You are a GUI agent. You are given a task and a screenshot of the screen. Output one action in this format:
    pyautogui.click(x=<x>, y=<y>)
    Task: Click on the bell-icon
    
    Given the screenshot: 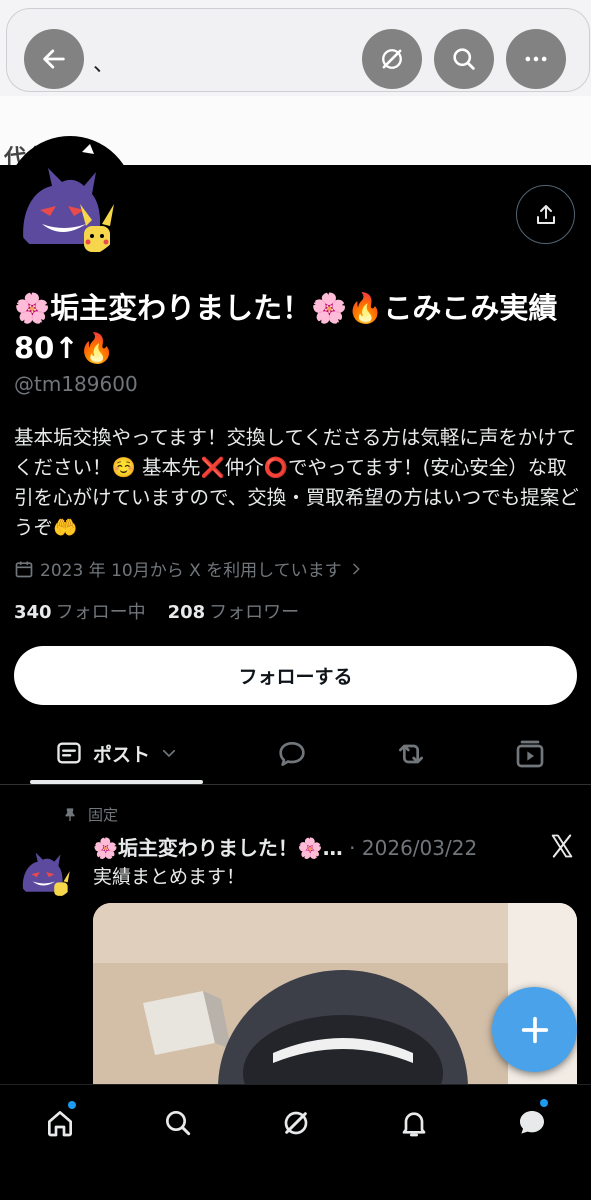 What is the action you would take?
    pyautogui.click(x=414, y=1124)
    